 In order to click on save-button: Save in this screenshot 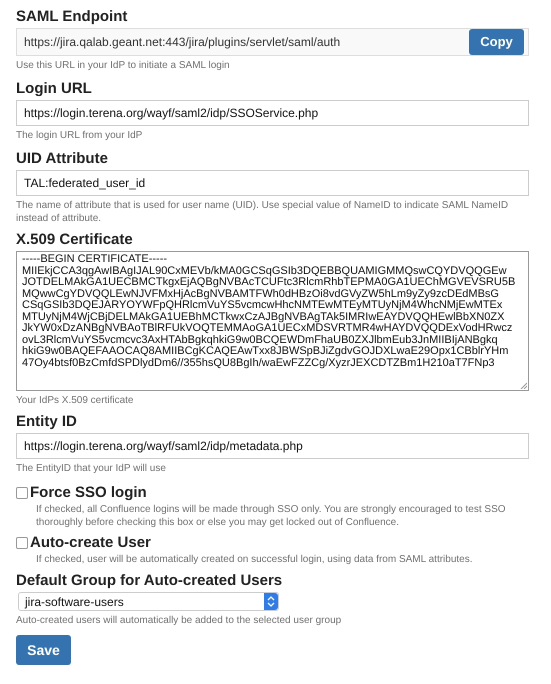, I will do `click(43, 650)`.